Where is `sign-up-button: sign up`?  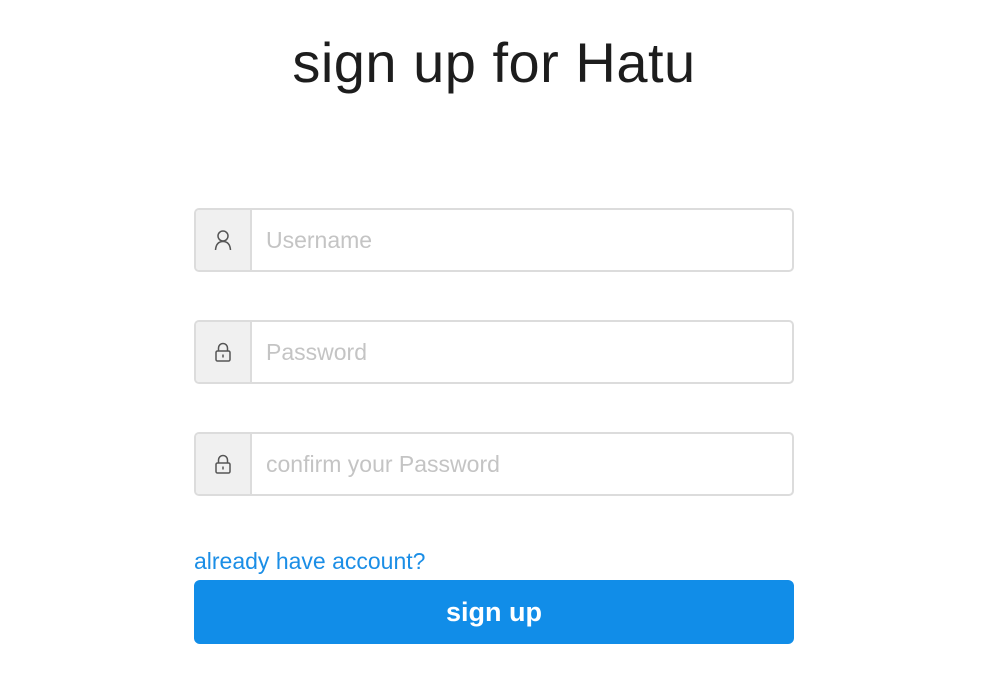 sign-up-button: sign up is located at coordinates (494, 612).